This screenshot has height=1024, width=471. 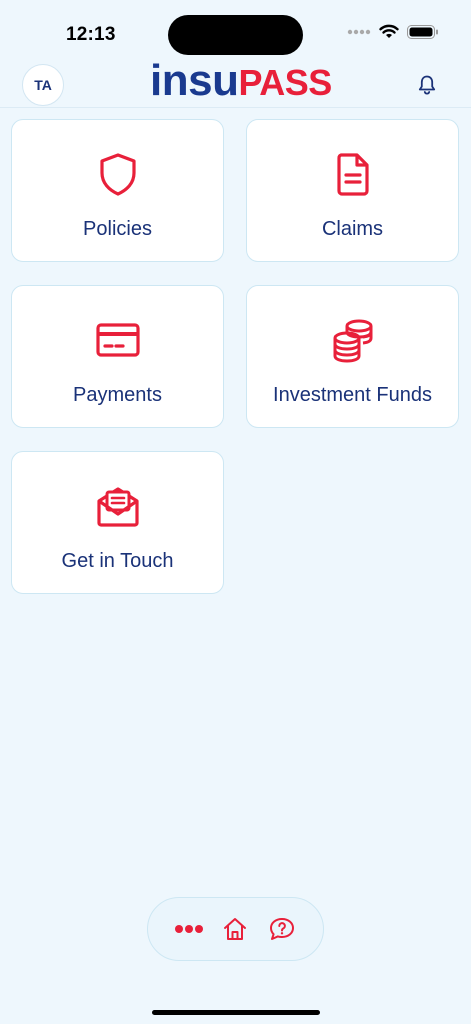 I want to click on dynamic-island, so click(x=235, y=35).